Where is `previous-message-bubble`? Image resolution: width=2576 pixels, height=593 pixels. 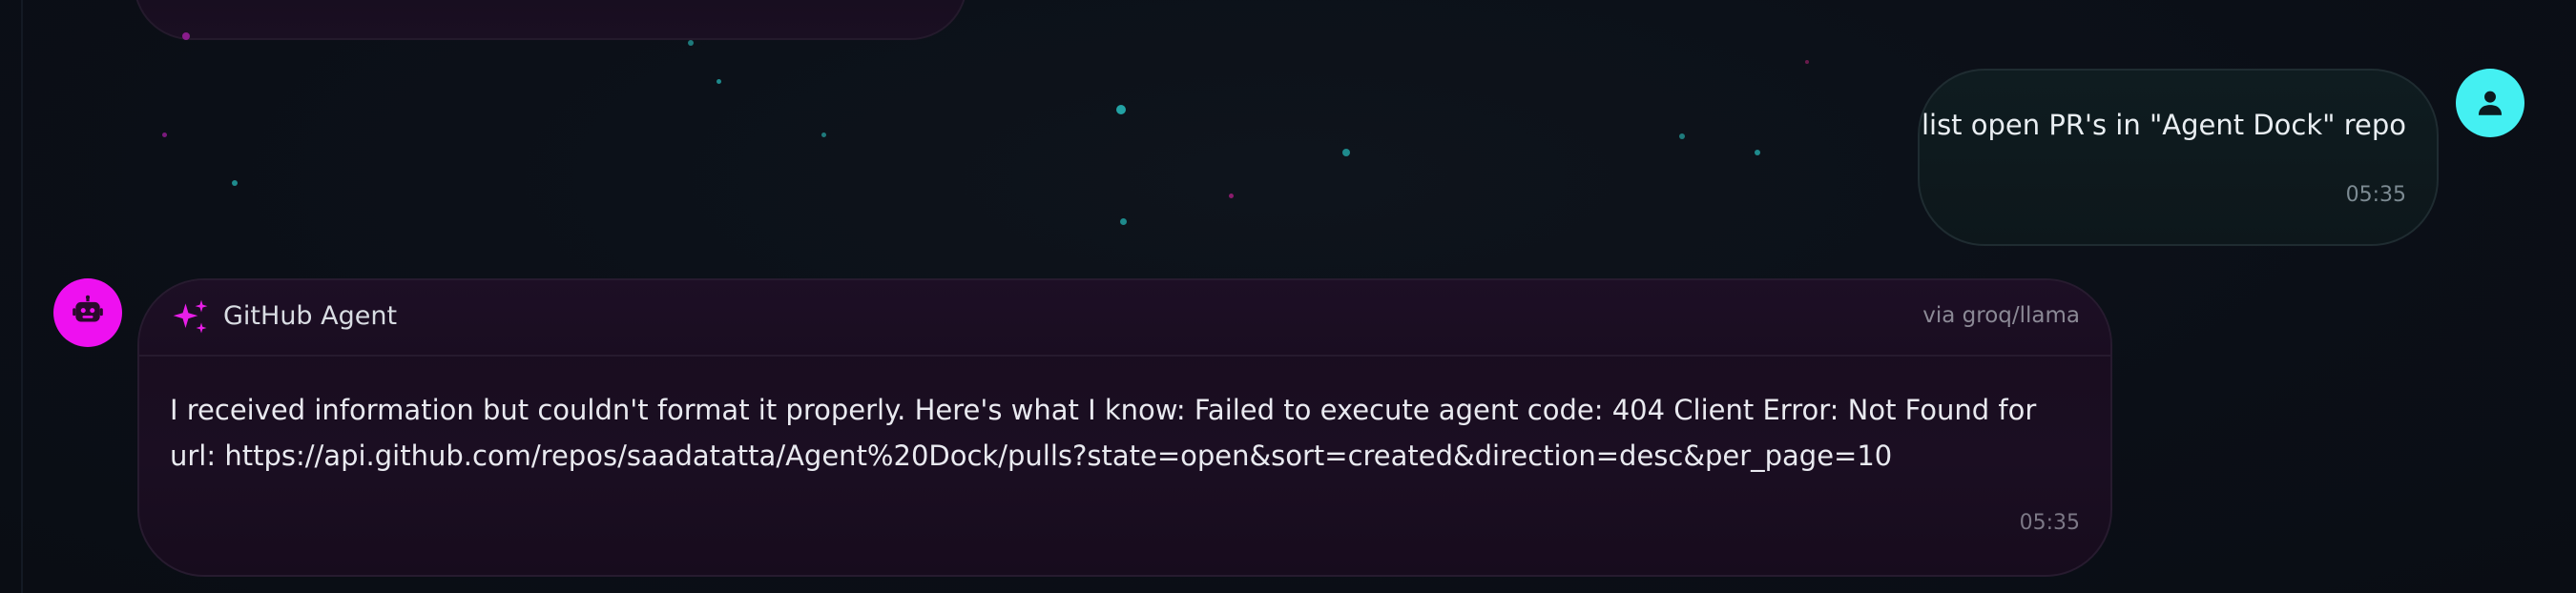 previous-message-bubble is located at coordinates (550, 20).